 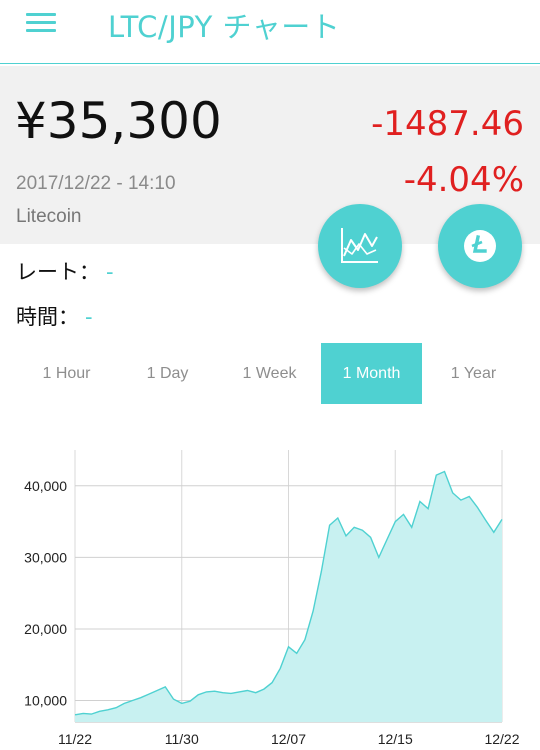 I want to click on price-change-absolute: -1487.46, so click(x=447, y=124).